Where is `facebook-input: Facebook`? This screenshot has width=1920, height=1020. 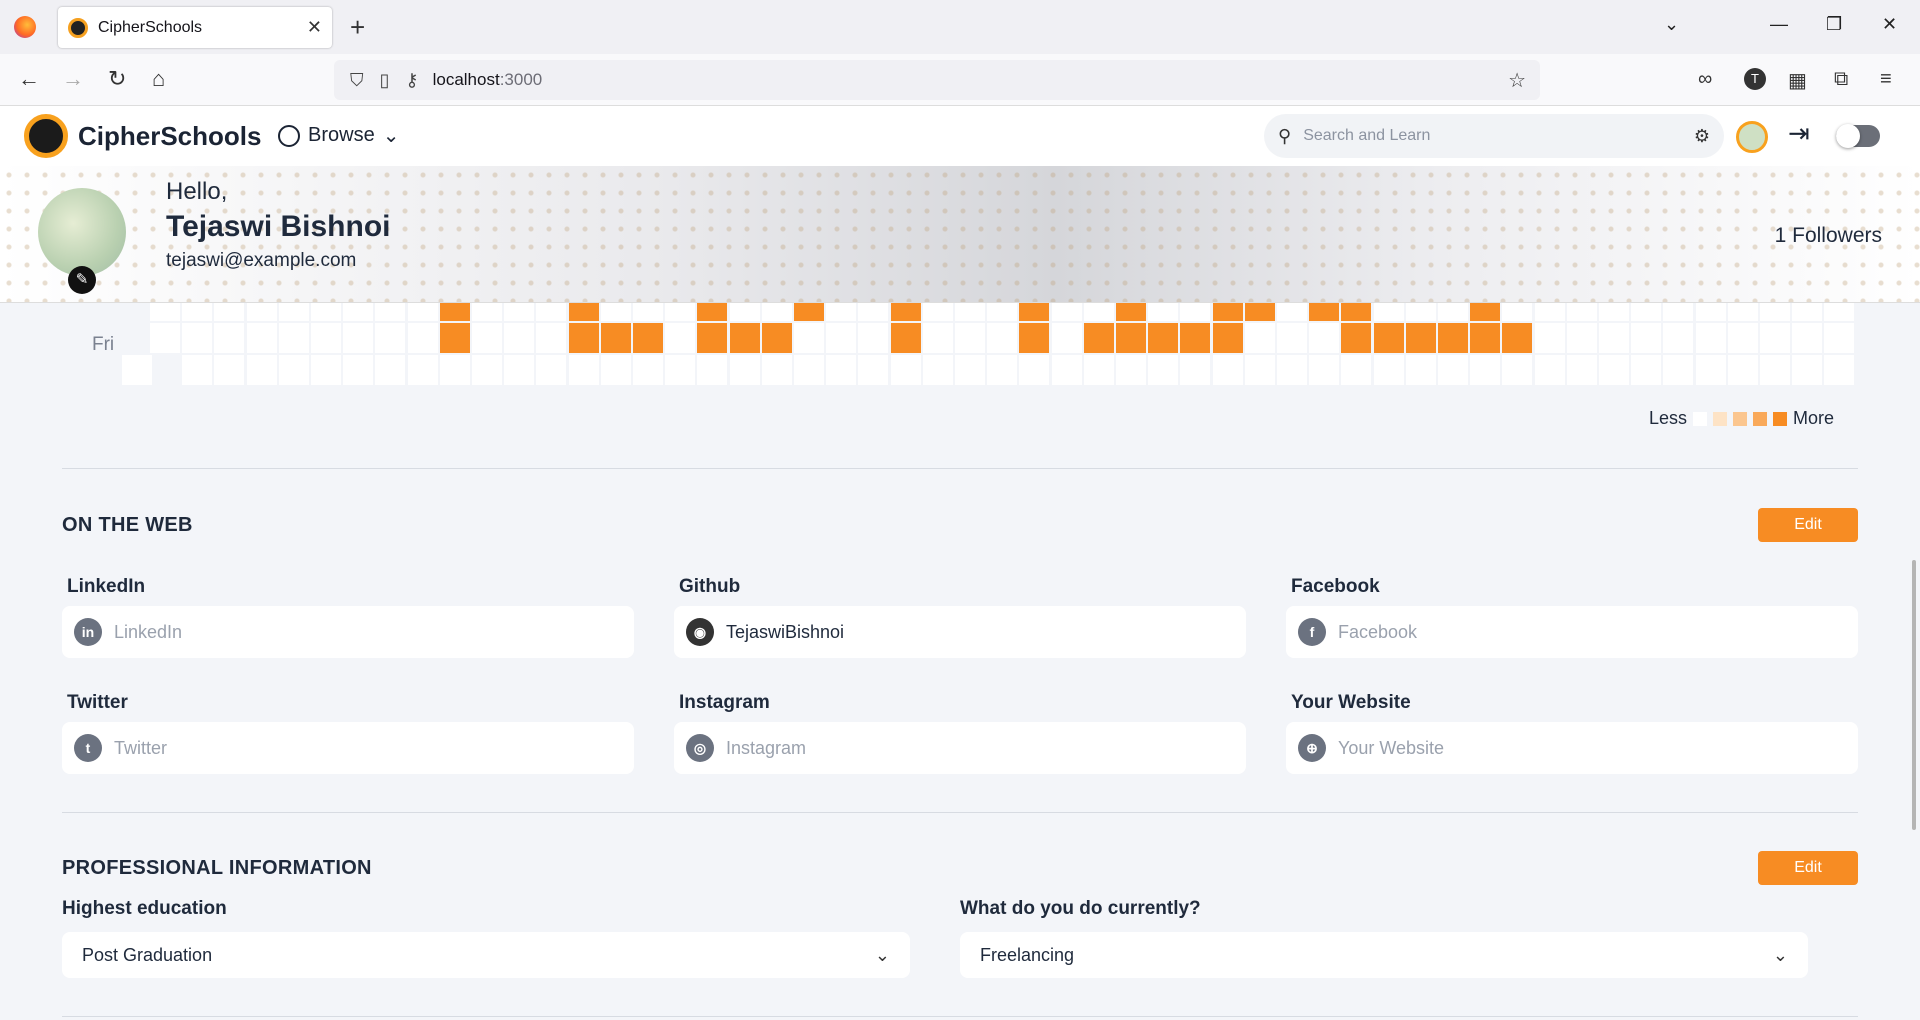 facebook-input: Facebook is located at coordinates (1377, 632).